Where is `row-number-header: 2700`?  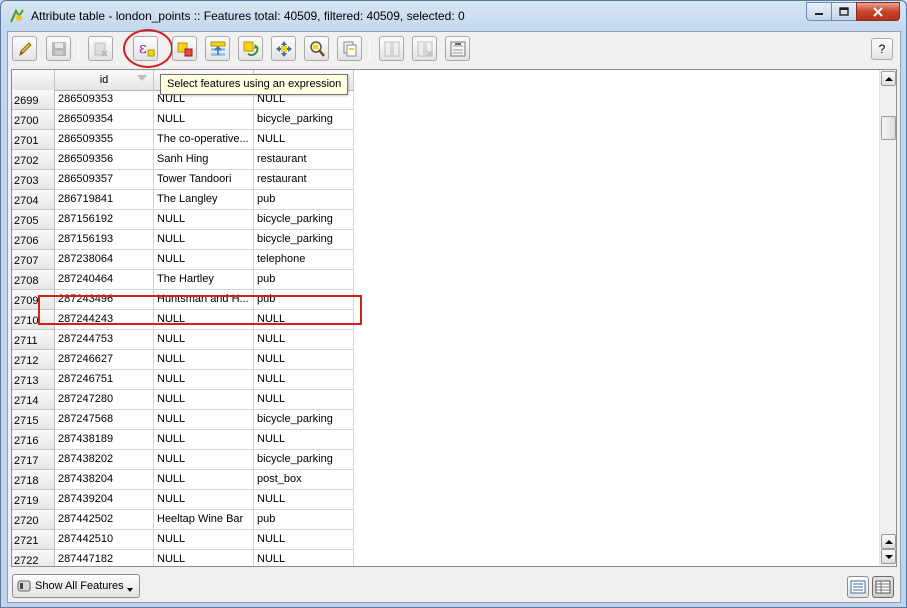 row-number-header: 2700 is located at coordinates (33, 120).